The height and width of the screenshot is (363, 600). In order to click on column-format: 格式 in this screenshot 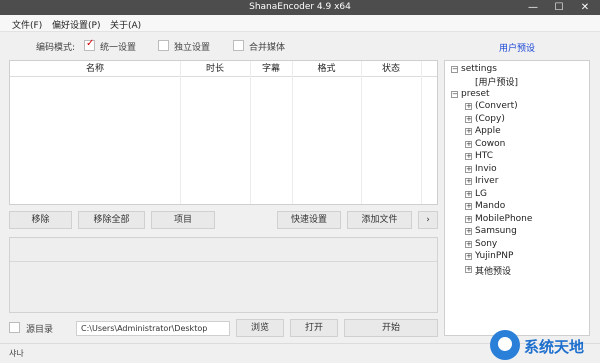, I will do `click(326, 69)`.